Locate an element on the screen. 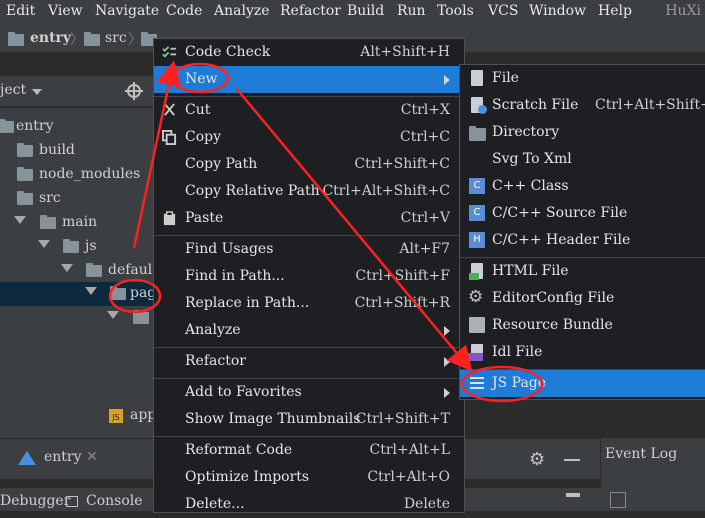 The width and height of the screenshot is (705, 518). annotation-circle-new is located at coordinates (200, 78).